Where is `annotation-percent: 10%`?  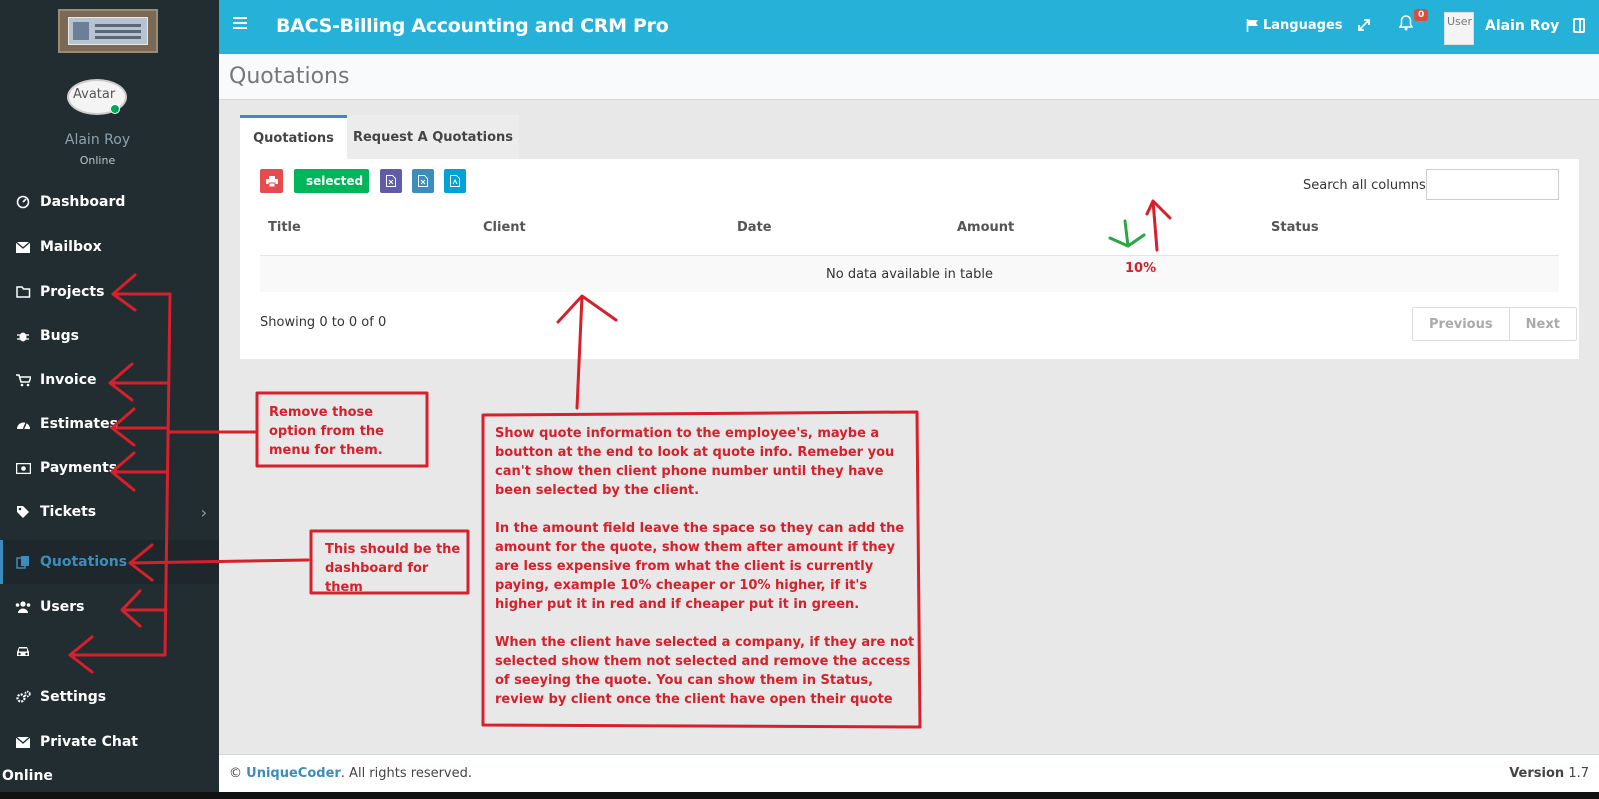
annotation-percent: 10% is located at coordinates (1141, 268).